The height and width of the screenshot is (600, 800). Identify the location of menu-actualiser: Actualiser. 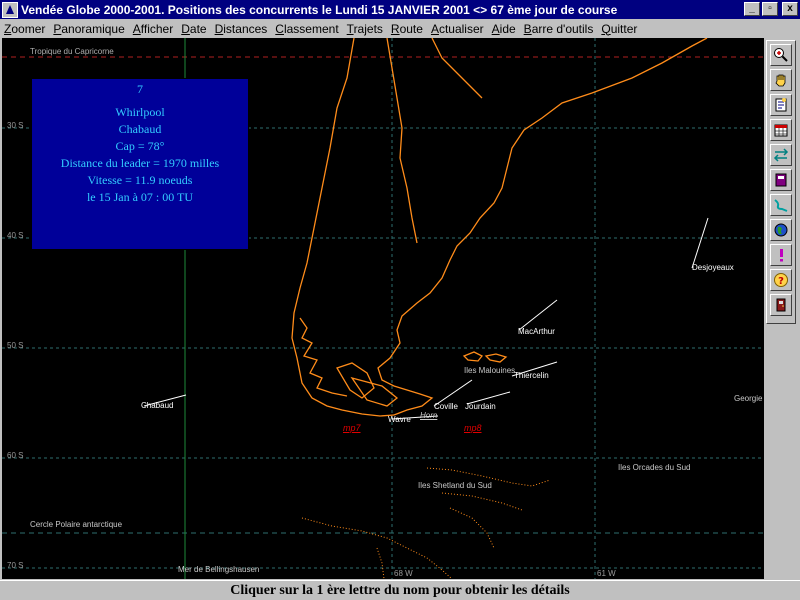
(457, 29).